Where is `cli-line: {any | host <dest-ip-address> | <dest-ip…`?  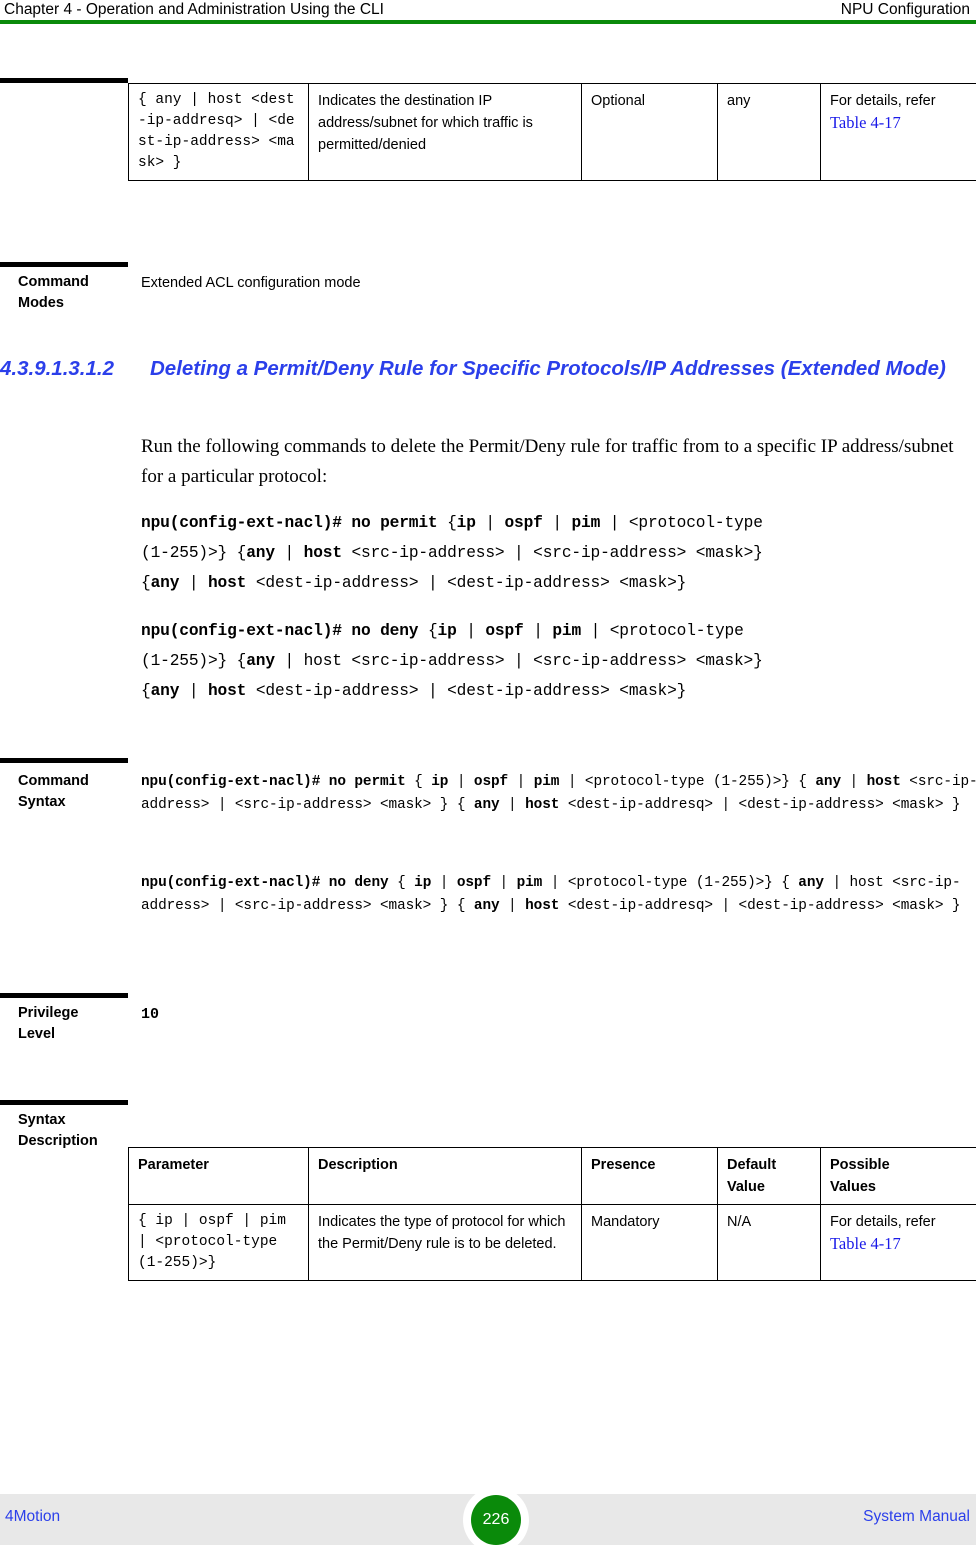 cli-line: {any | host <dest-ip-address> | <dest-ip… is located at coordinates (558, 583).